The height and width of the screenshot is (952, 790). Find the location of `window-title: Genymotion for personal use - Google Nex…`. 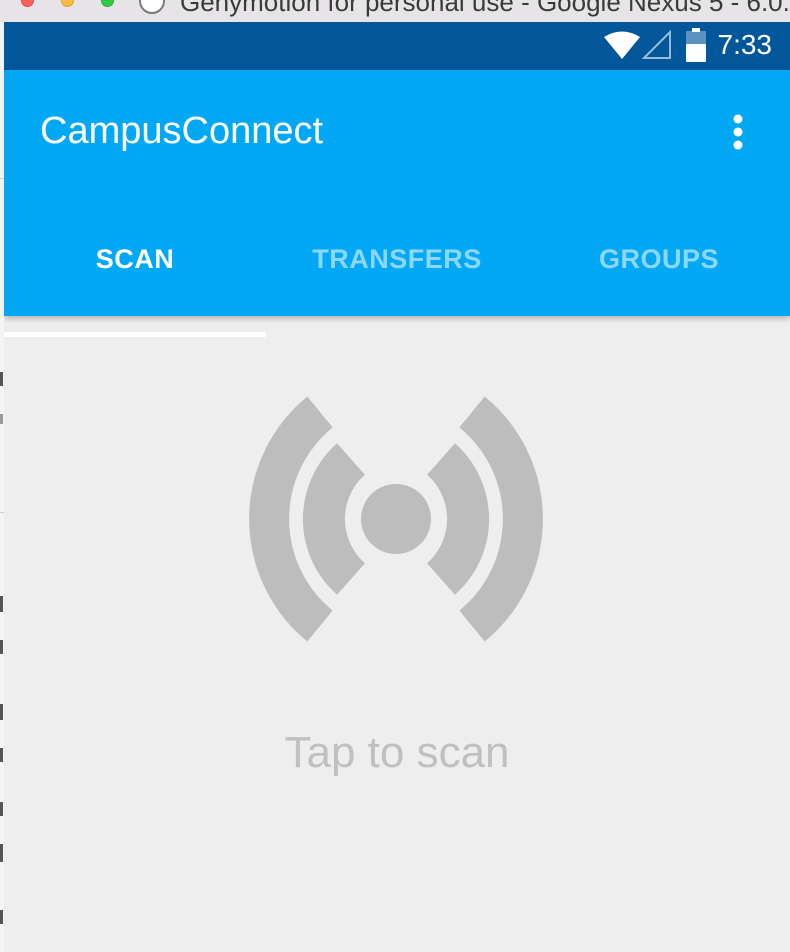

window-title: Genymotion for personal use - Google Nex… is located at coordinates (485, 8).